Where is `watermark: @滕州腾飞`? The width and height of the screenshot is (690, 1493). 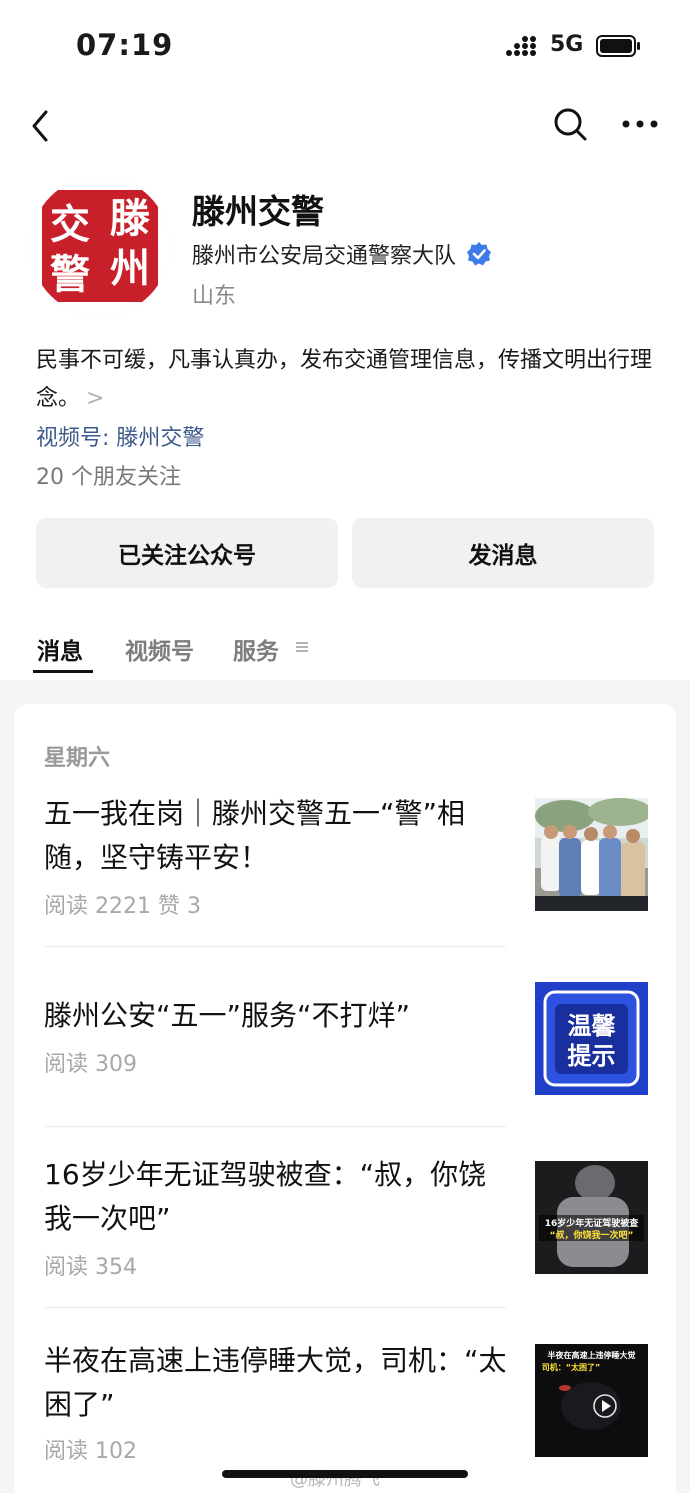
watermark: @滕州腾飞 is located at coordinates (335, 1479).